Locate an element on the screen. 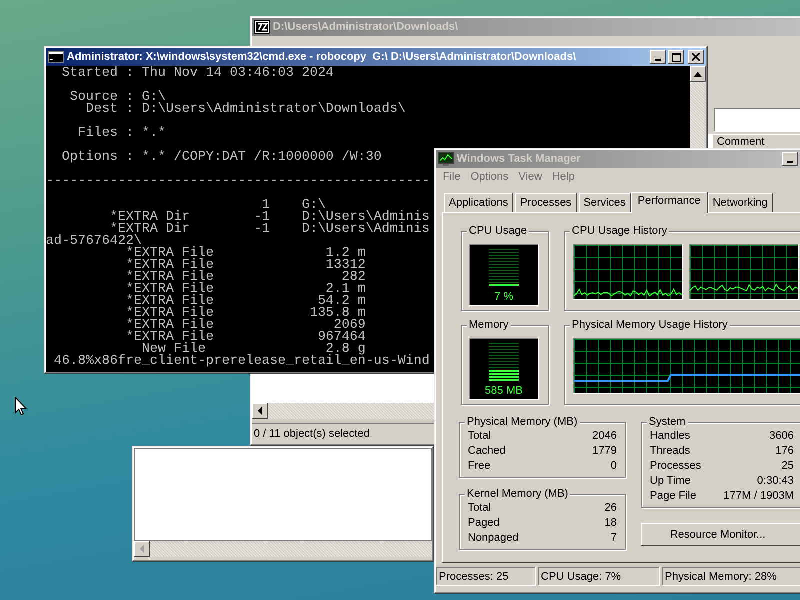 This screenshot has width=800, height=600. close-button is located at coordinates (696, 57).